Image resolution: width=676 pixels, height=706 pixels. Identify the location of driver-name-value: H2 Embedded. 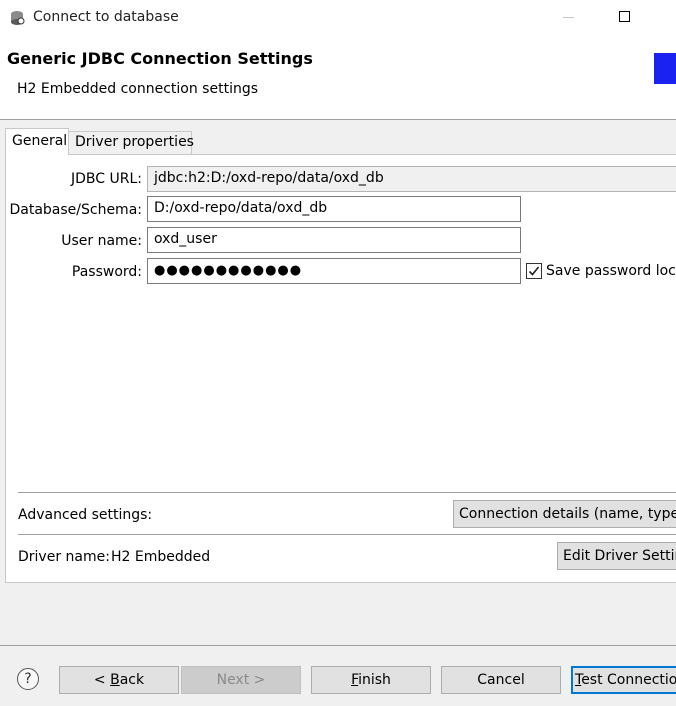
(161, 557).